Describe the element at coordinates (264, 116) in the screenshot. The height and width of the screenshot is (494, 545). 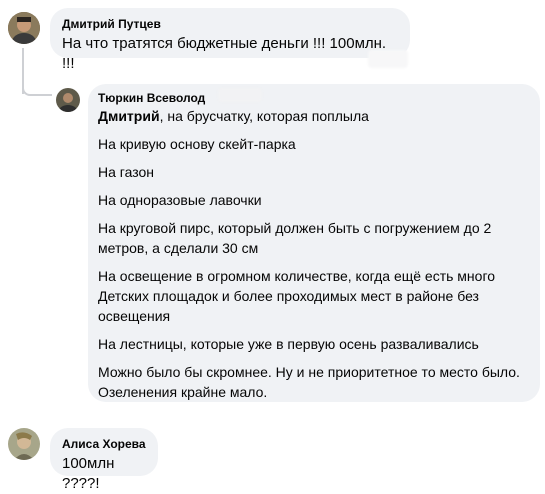
I see `comment-text: , на брусчатку, которая поплыла` at that location.